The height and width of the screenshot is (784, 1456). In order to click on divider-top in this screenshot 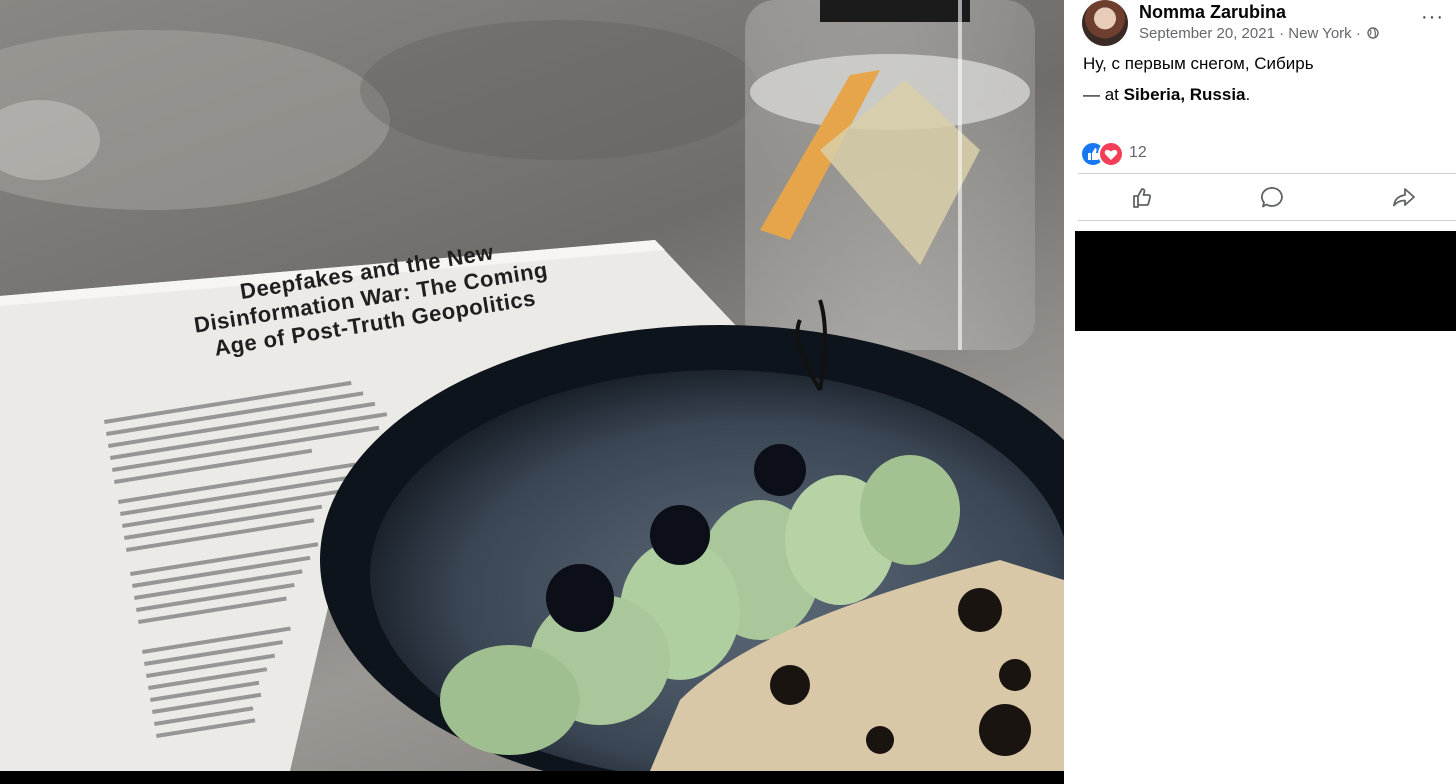, I will do `click(1267, 173)`.